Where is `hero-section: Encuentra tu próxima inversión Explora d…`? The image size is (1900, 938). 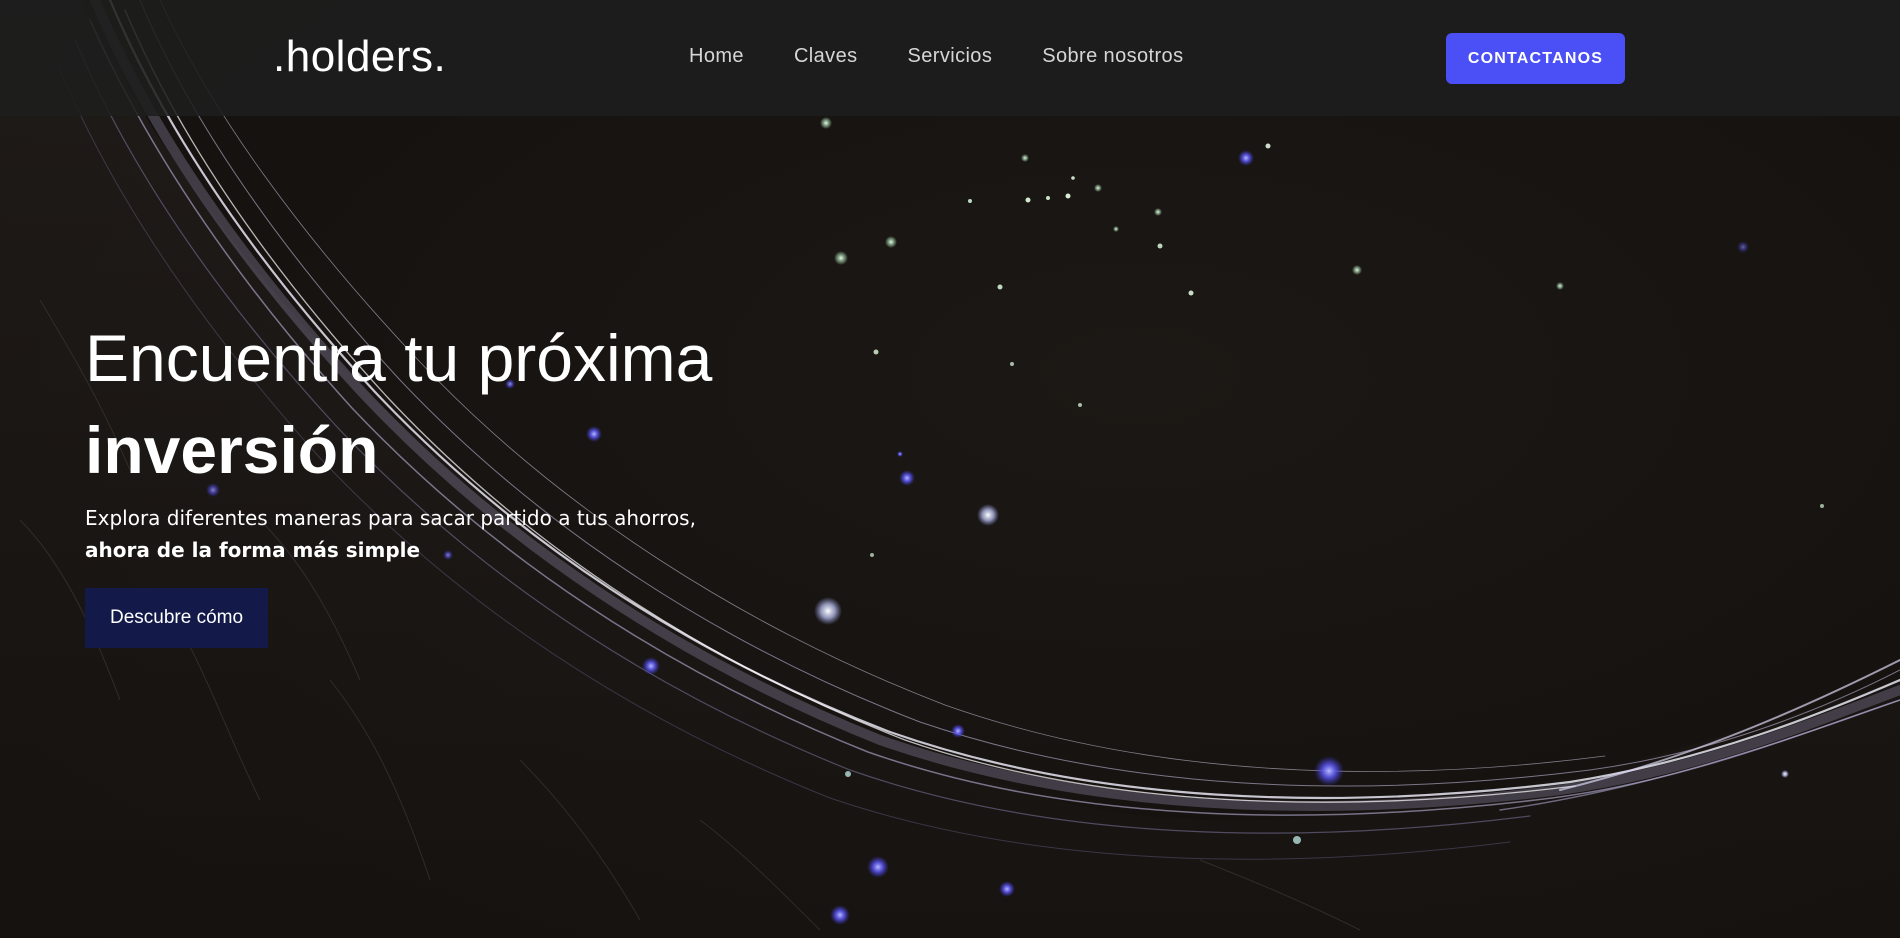
hero-section: Encuentra tu próxima inversión Explora d… is located at coordinates (398, 483).